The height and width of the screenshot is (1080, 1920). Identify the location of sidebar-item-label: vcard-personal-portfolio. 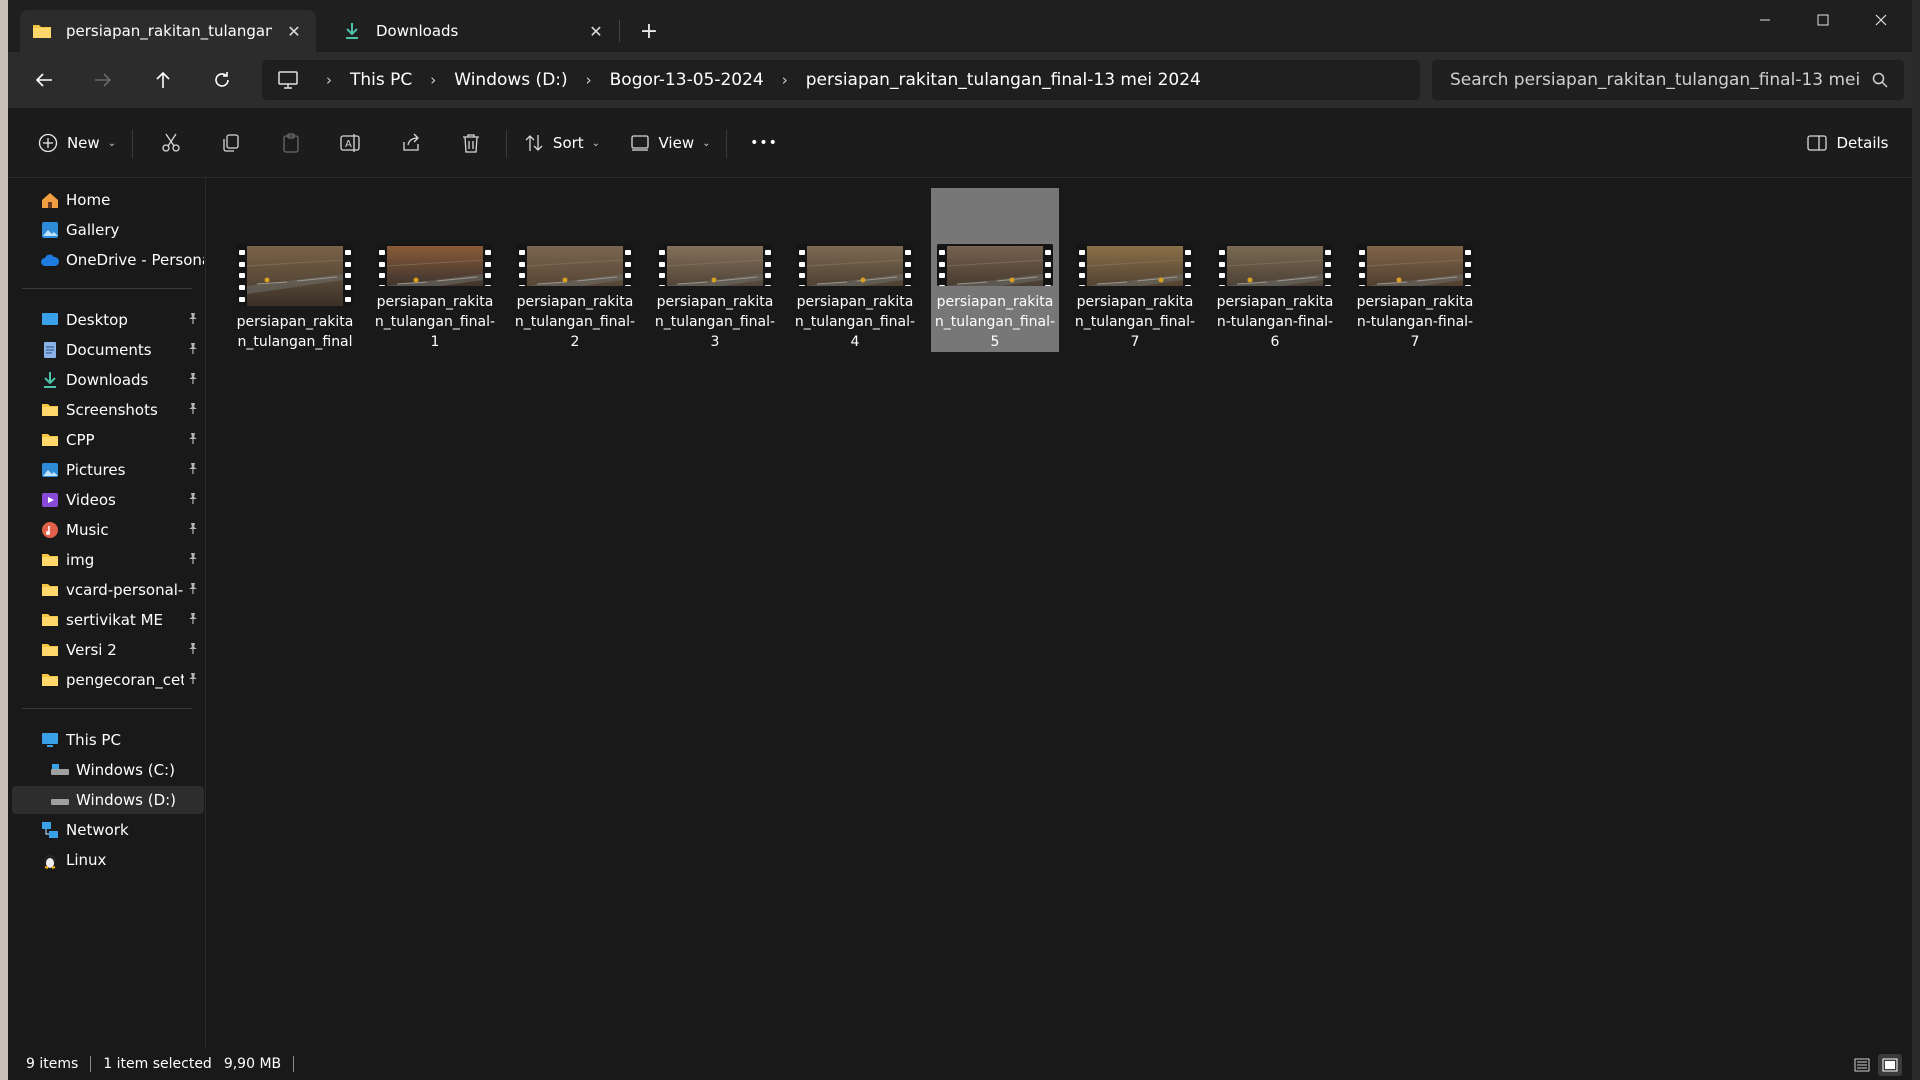
(125, 590).